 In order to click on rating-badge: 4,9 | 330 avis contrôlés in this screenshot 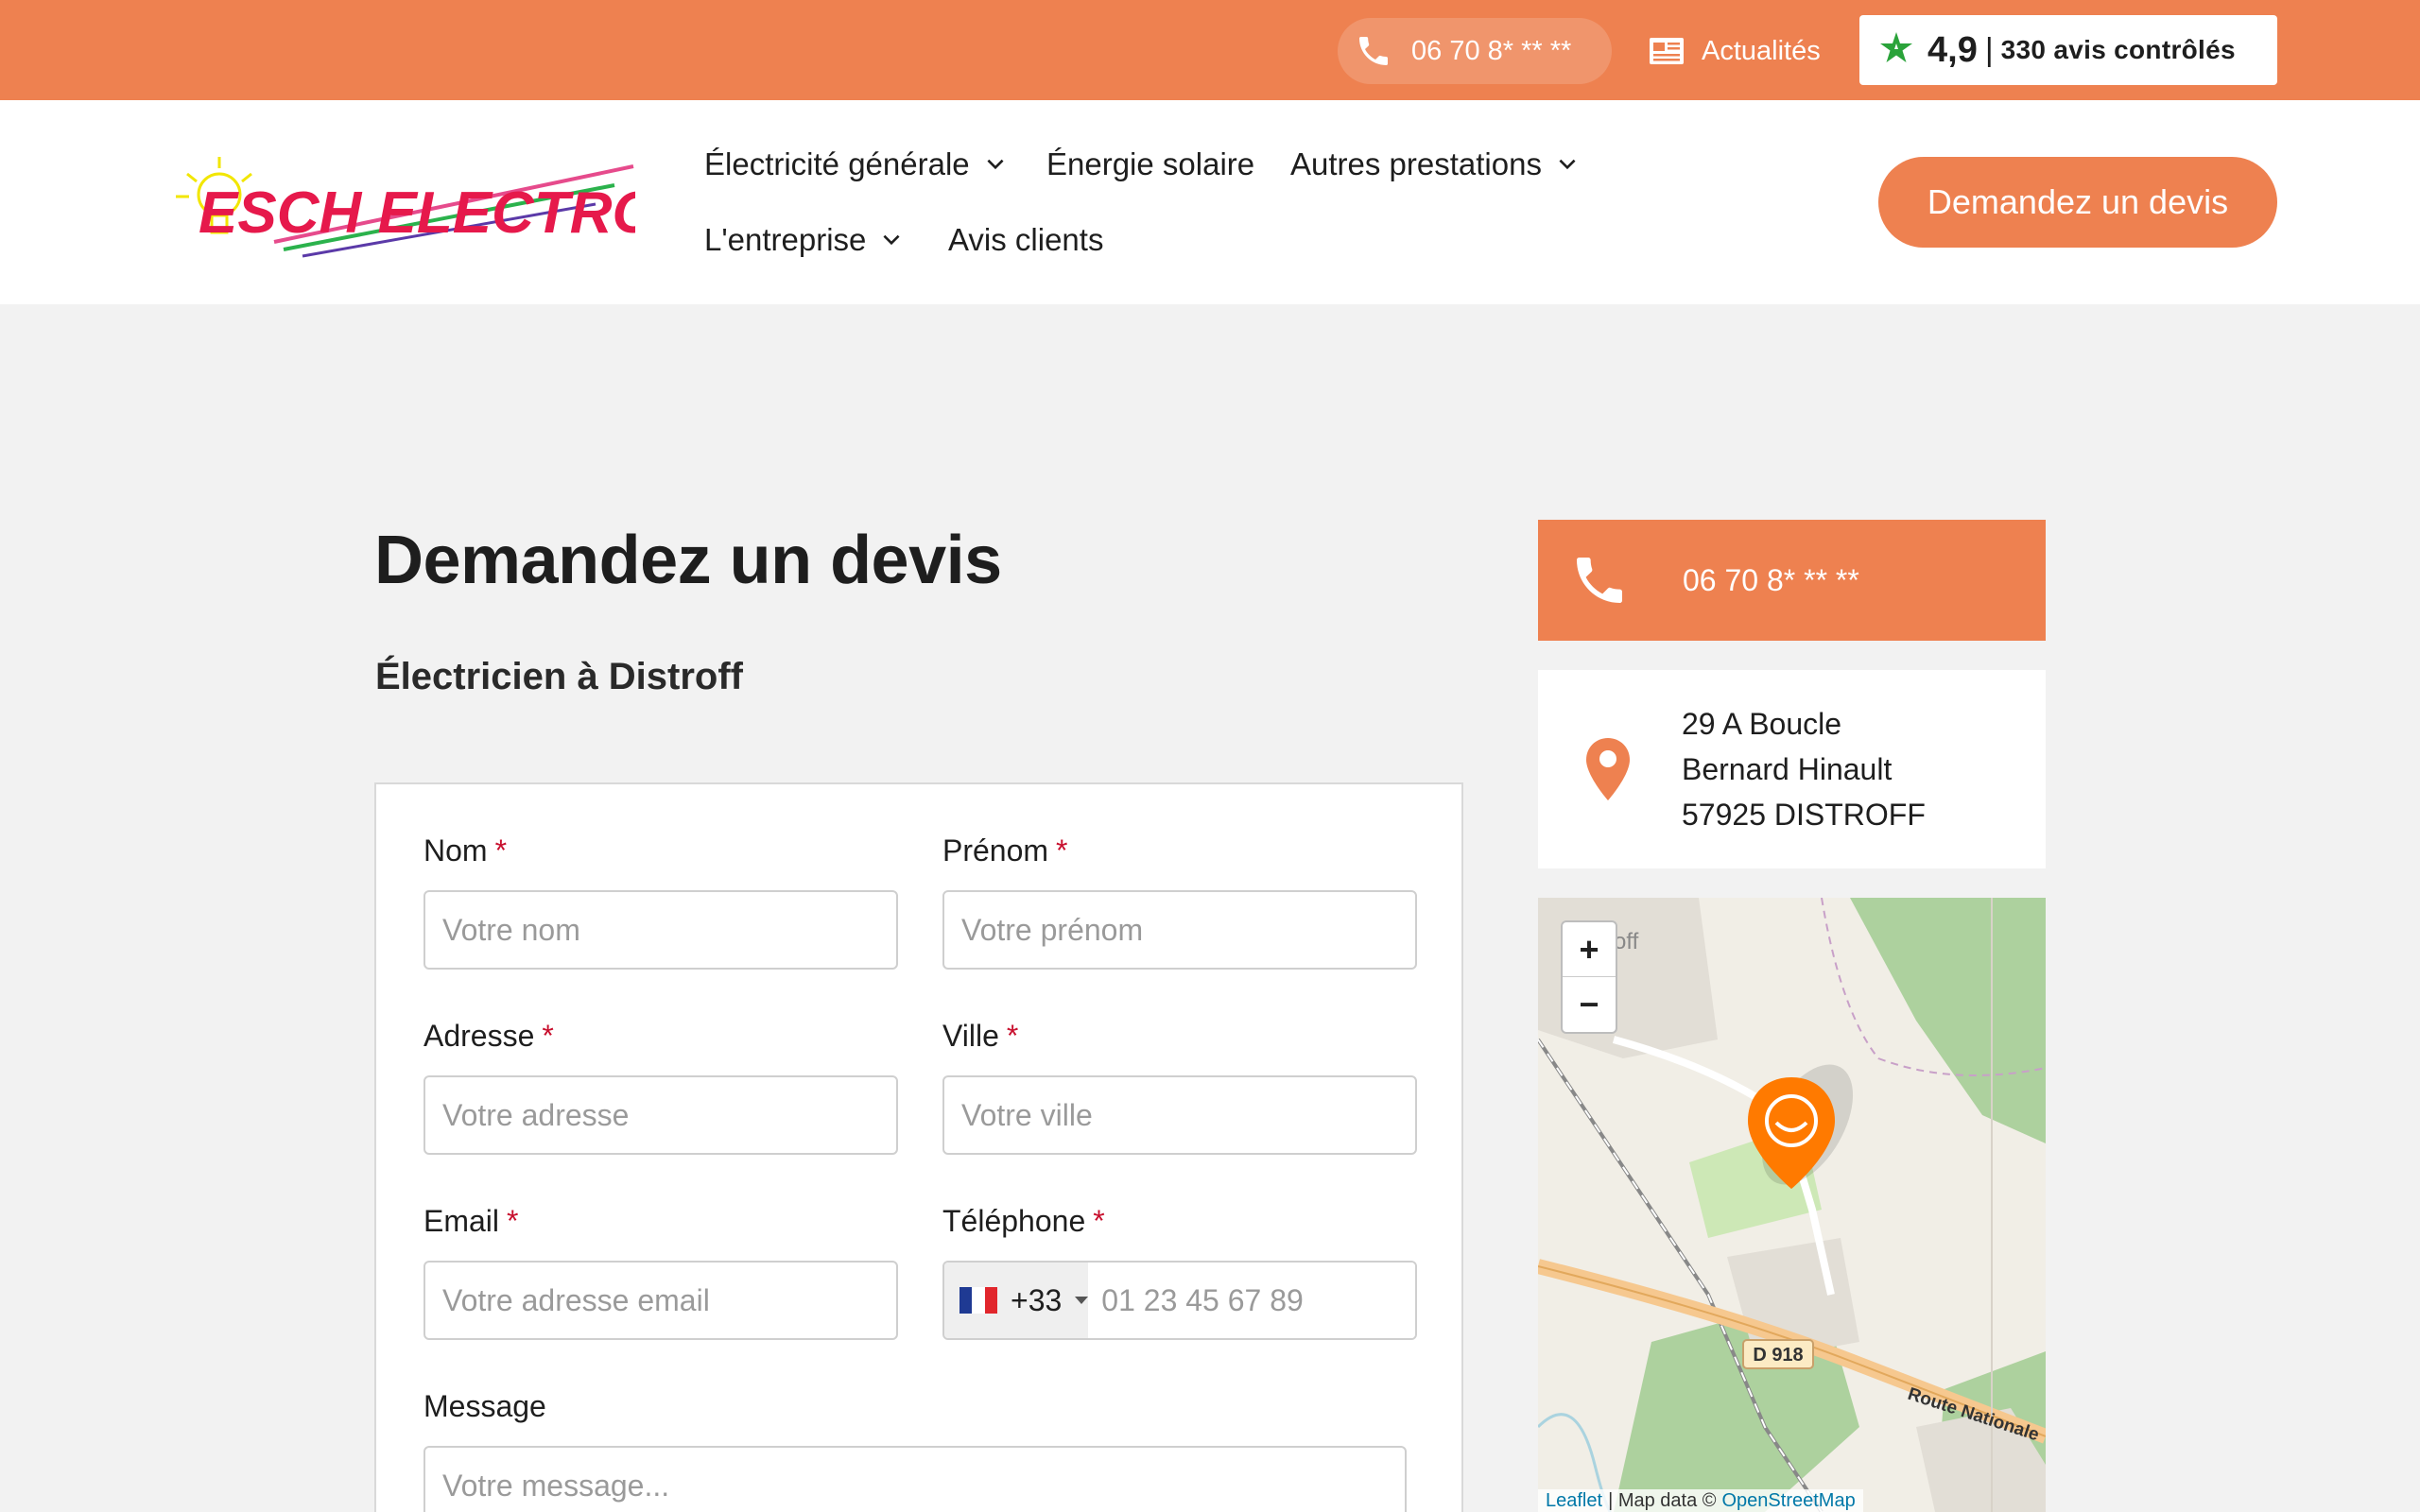, I will do `click(2068, 50)`.